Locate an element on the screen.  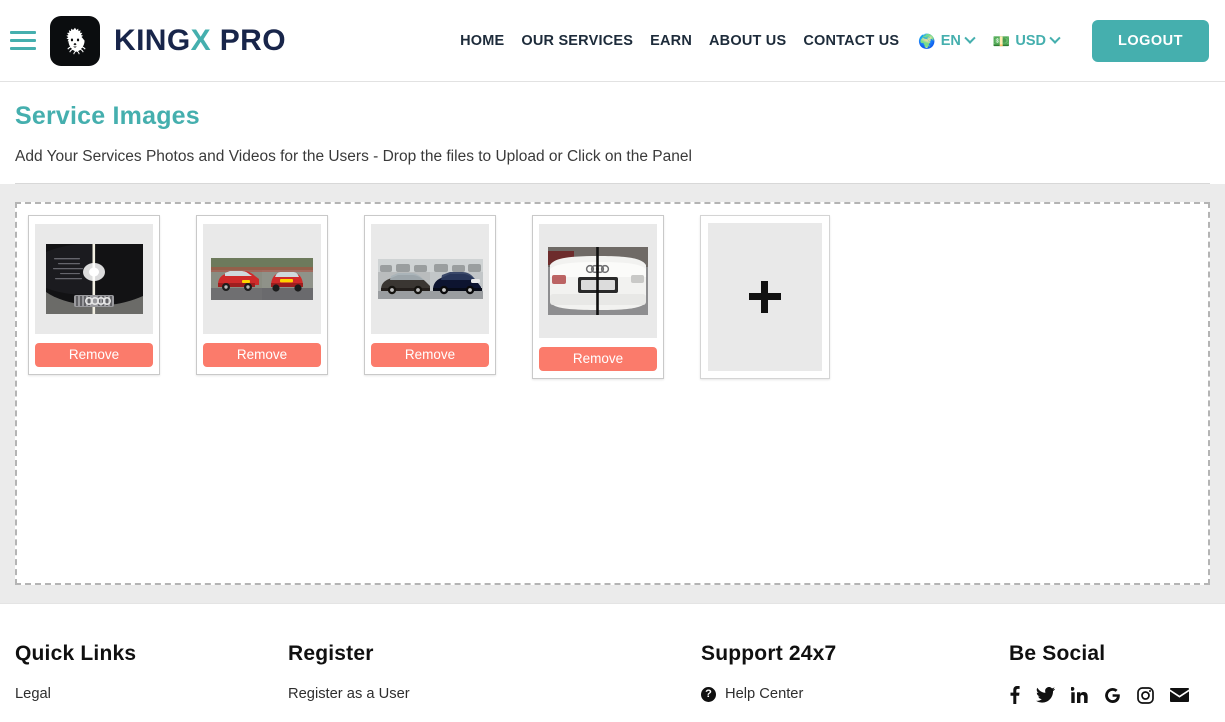
brand-logo: KINGX PRO is located at coordinates (168, 40).